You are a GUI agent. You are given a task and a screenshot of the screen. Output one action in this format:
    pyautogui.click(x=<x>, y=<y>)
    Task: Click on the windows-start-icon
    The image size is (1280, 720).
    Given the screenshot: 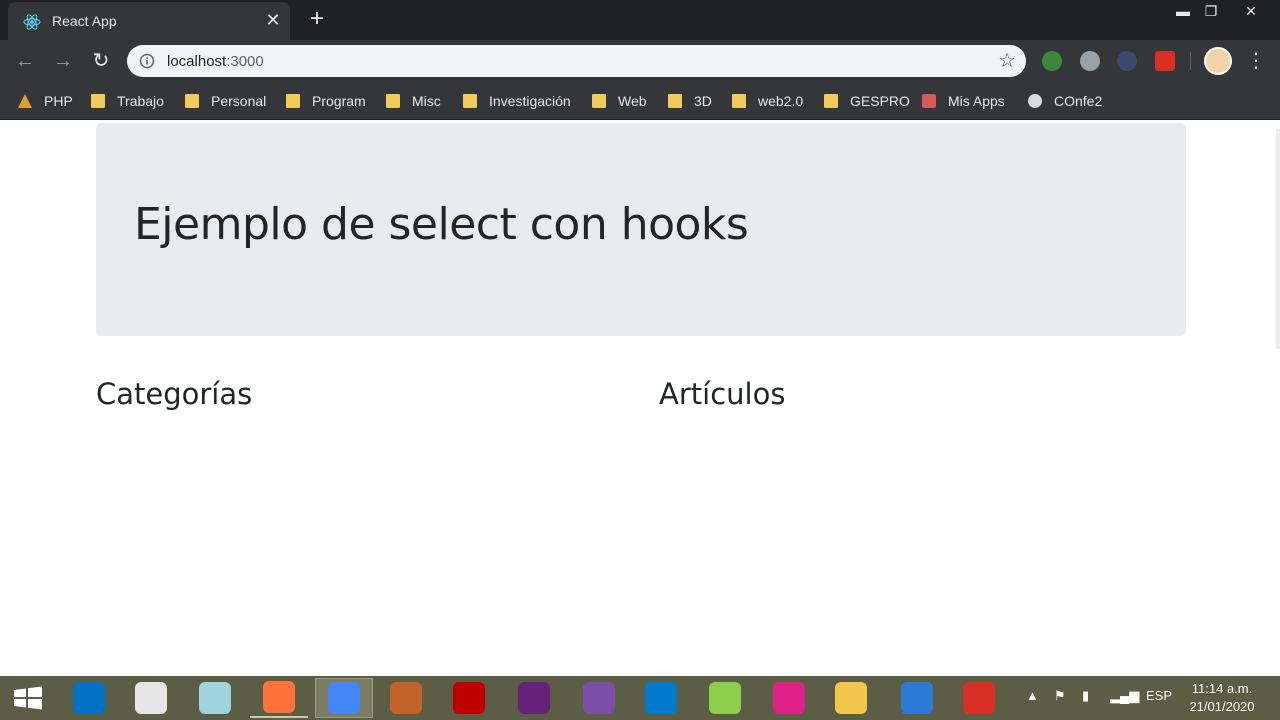 What is the action you would take?
    pyautogui.click(x=28, y=698)
    